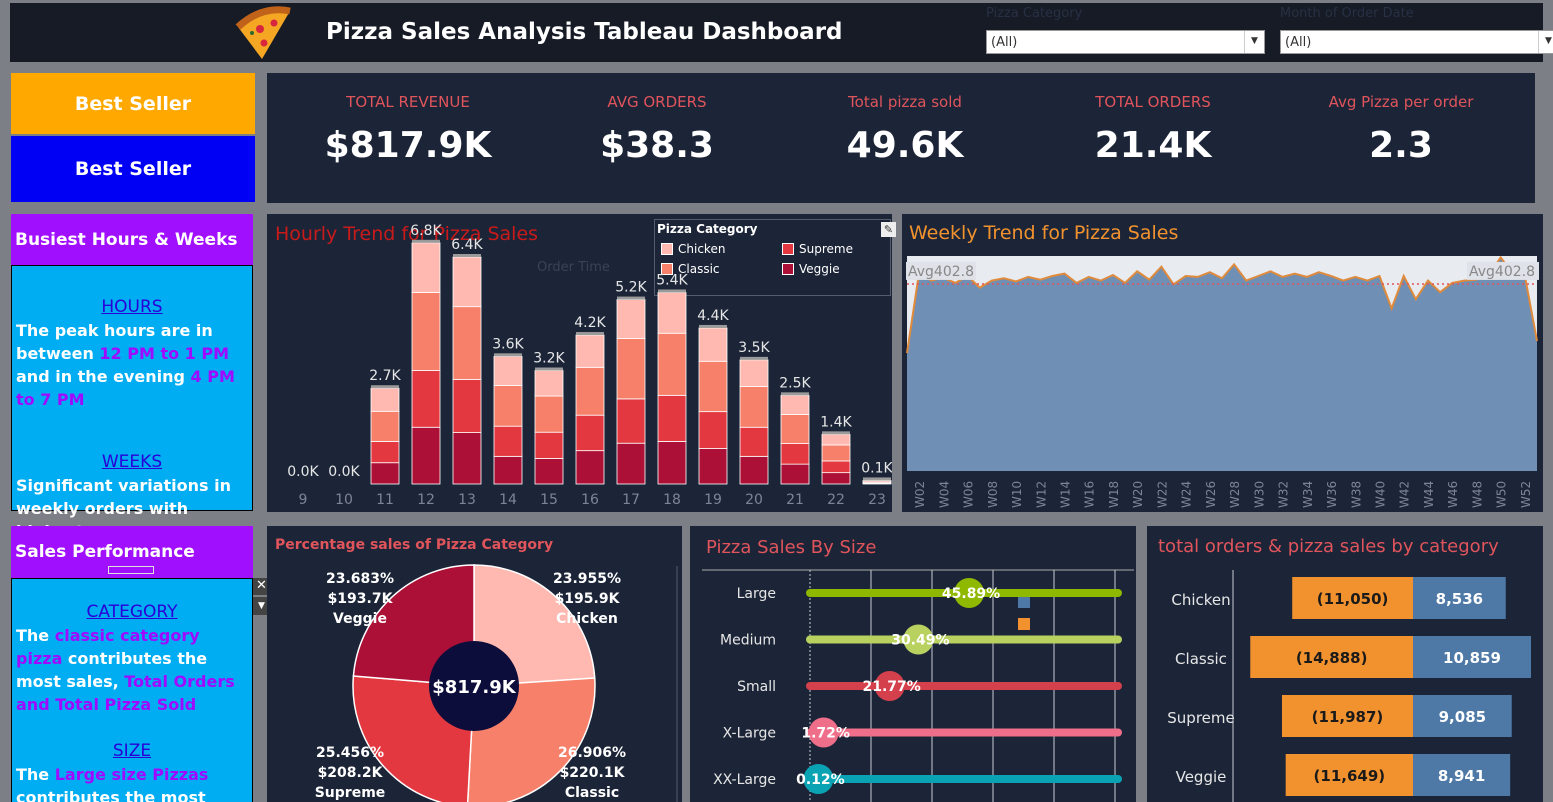 The height and width of the screenshot is (802, 1553). What do you see at coordinates (132, 612) in the screenshot?
I see `category-heading: CATEGORY` at bounding box center [132, 612].